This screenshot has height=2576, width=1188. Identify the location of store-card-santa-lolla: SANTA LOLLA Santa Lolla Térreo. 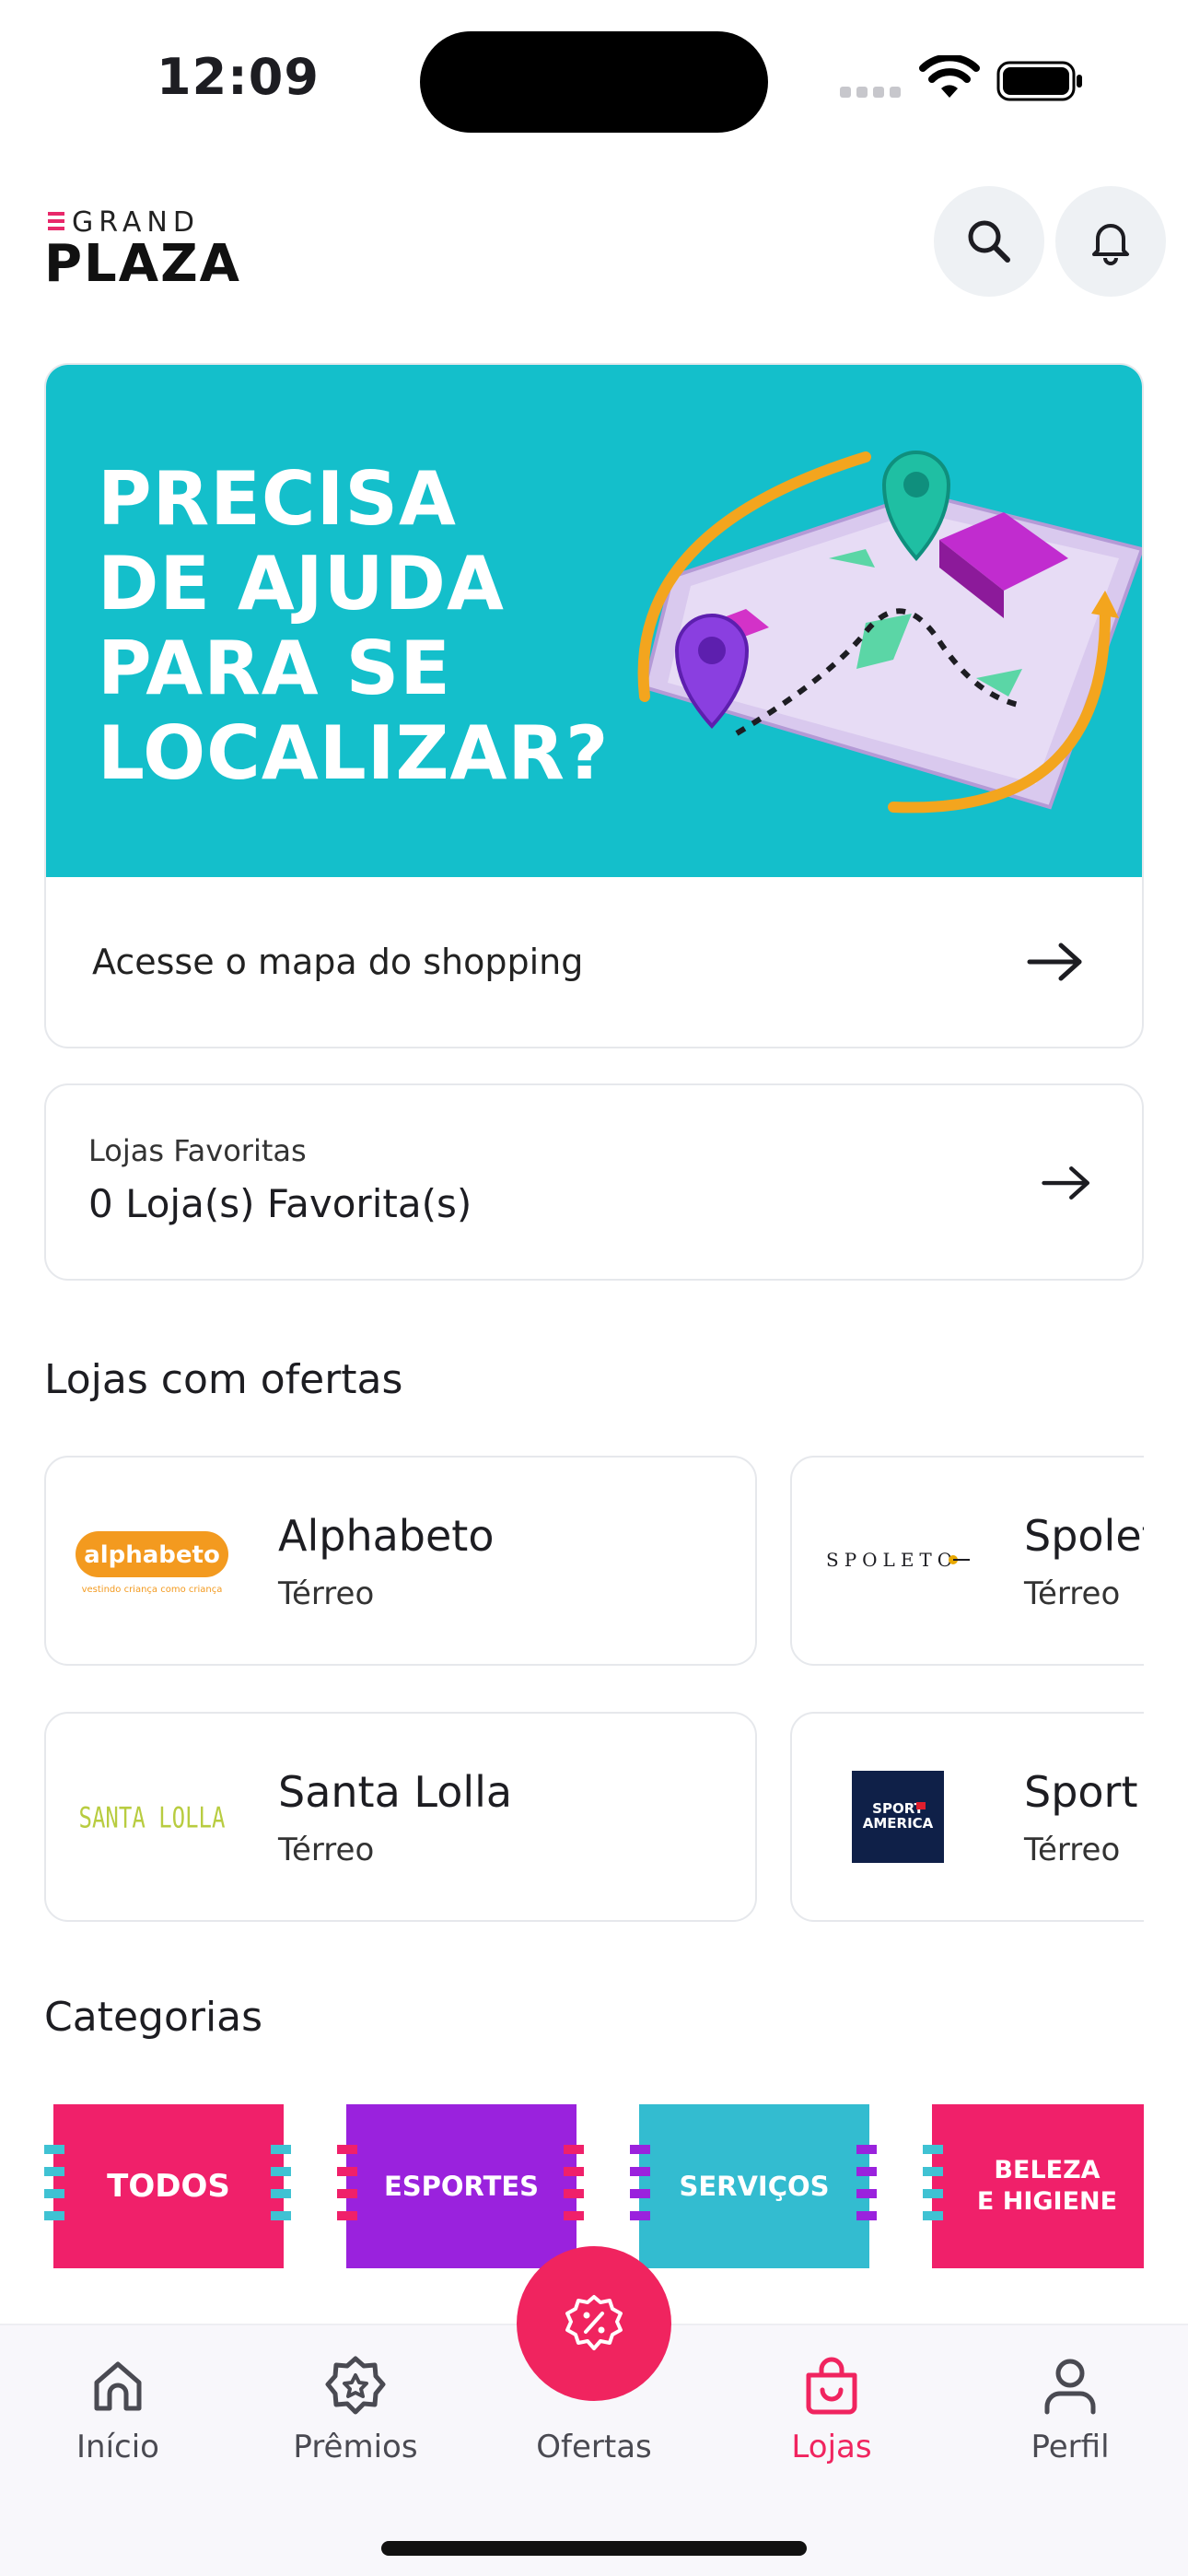
(400, 1817).